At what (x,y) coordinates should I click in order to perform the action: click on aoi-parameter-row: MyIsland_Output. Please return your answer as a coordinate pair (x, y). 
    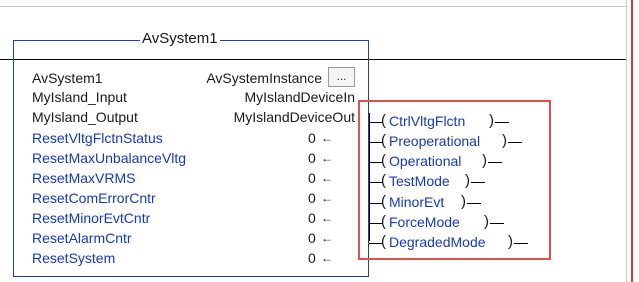
    Looking at the image, I should click on (85, 117).